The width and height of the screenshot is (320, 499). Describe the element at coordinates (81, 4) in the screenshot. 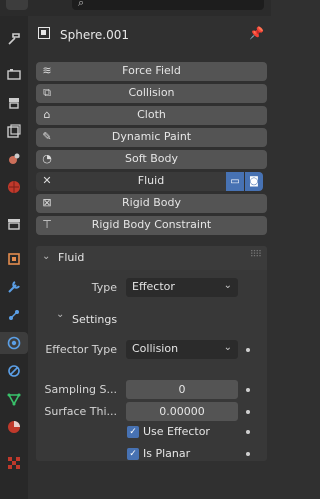

I see `search-icon: ⌕` at that location.